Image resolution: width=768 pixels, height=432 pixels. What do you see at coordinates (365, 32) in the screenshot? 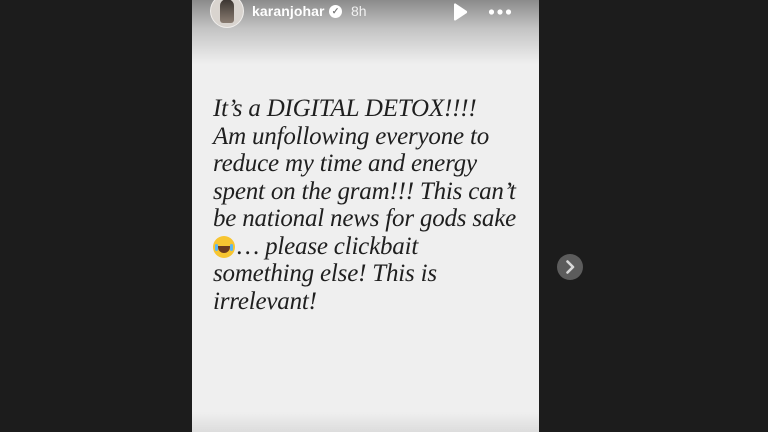
I see `story-header: karanjohar ✓ 8h` at bounding box center [365, 32].